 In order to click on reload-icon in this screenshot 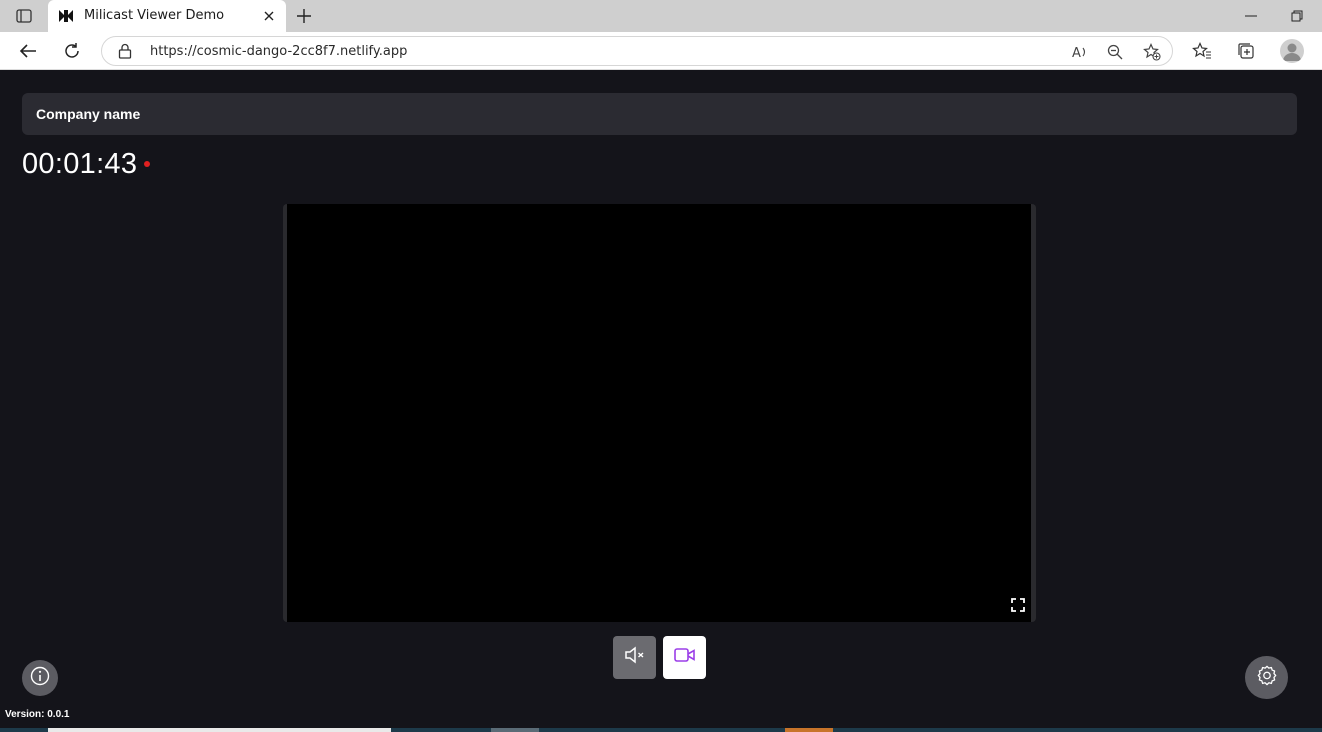, I will do `click(72, 51)`.